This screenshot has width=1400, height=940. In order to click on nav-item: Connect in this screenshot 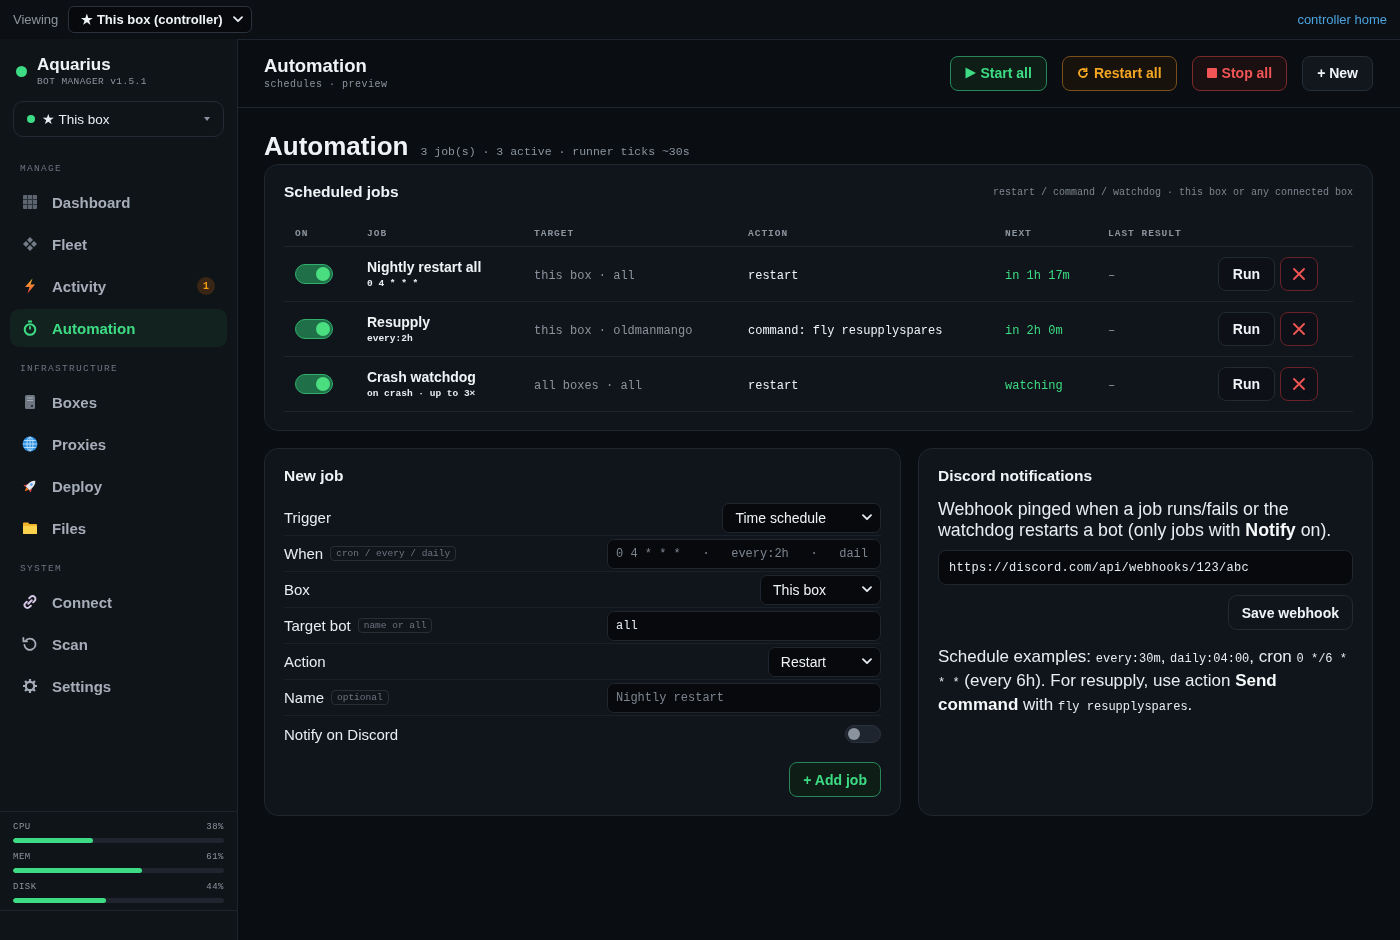, I will do `click(118, 602)`.